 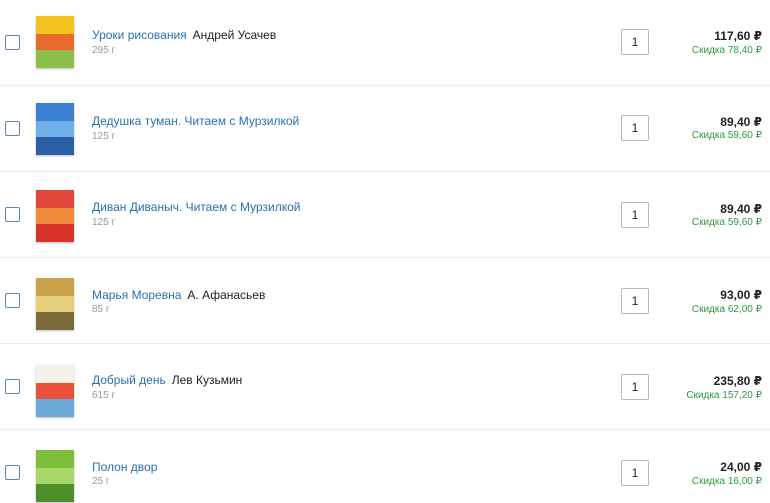 What do you see at coordinates (726, 309) in the screenshot?
I see `item-discount: Скидка 62,00 ₽` at bounding box center [726, 309].